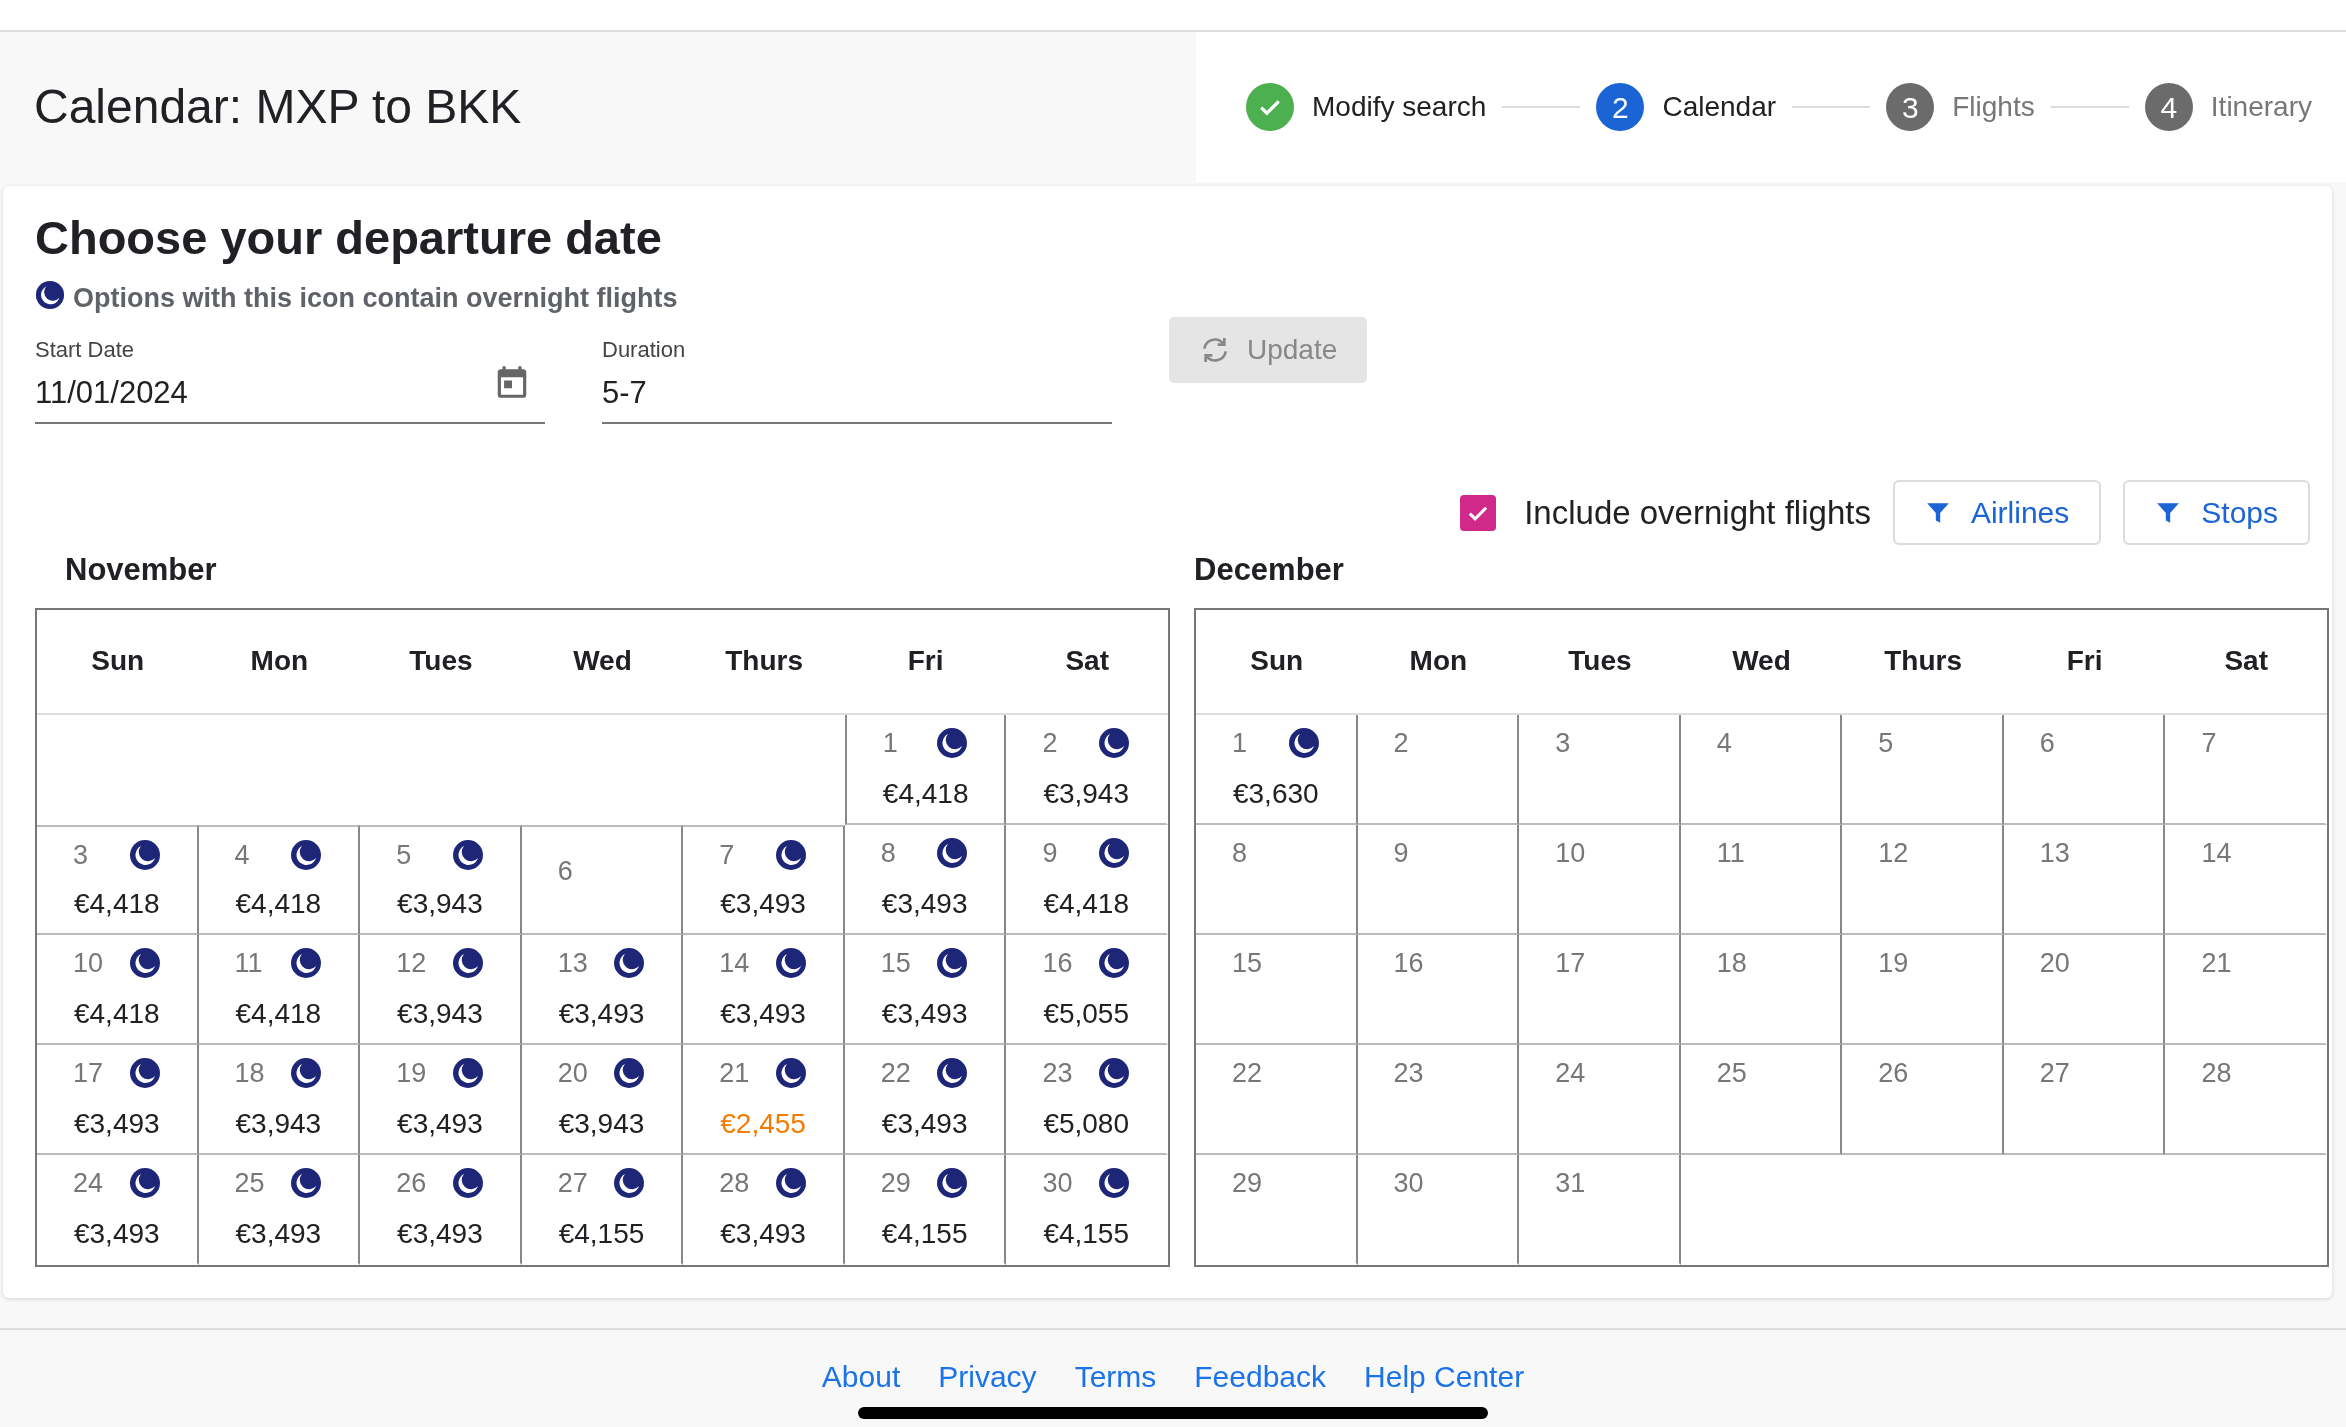  What do you see at coordinates (763, 1123) in the screenshot?
I see `price: €2,455` at bounding box center [763, 1123].